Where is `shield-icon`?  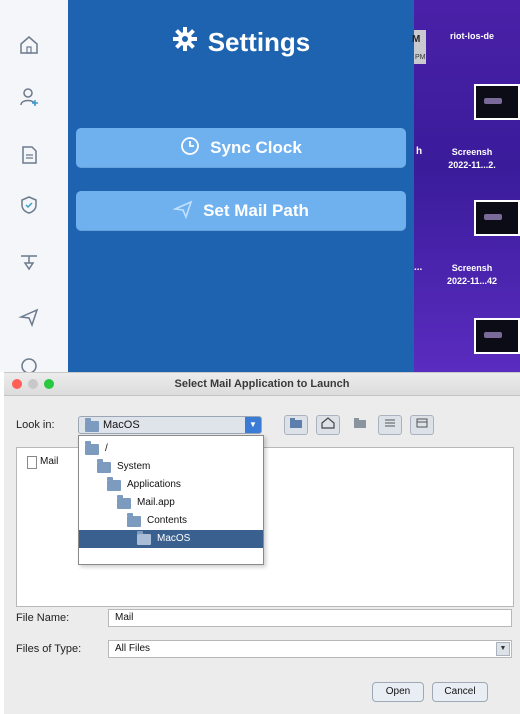 shield-icon is located at coordinates (29, 205).